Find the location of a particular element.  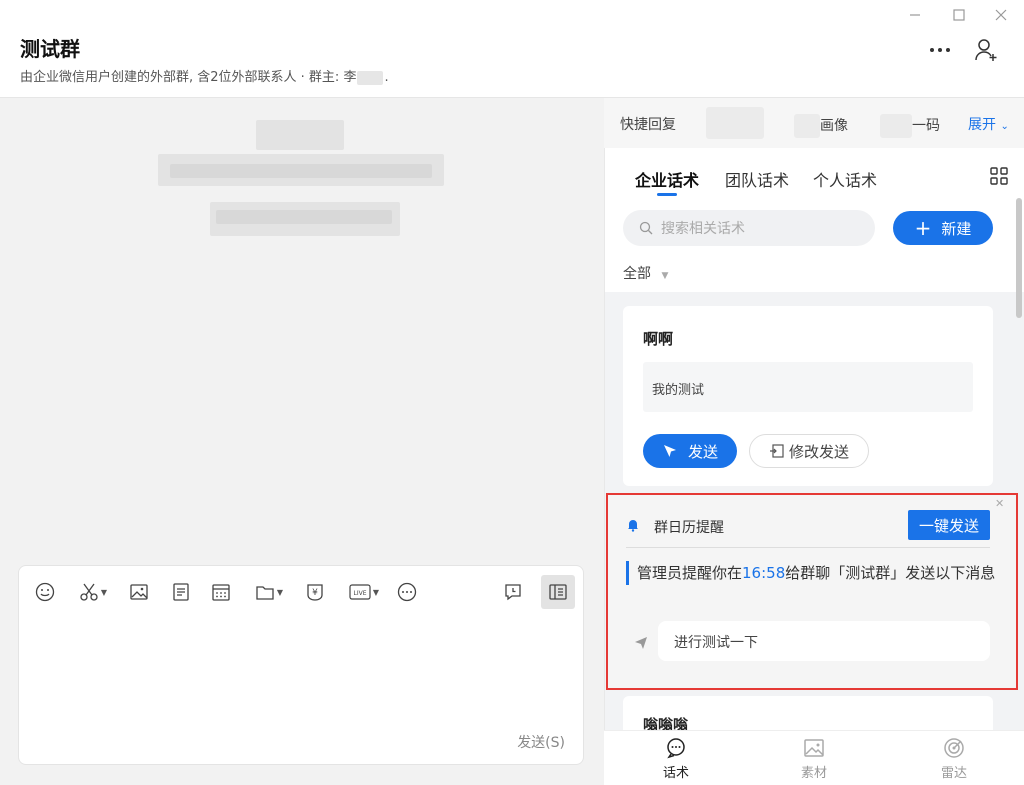

send-plane-icon is located at coordinates (641, 644).